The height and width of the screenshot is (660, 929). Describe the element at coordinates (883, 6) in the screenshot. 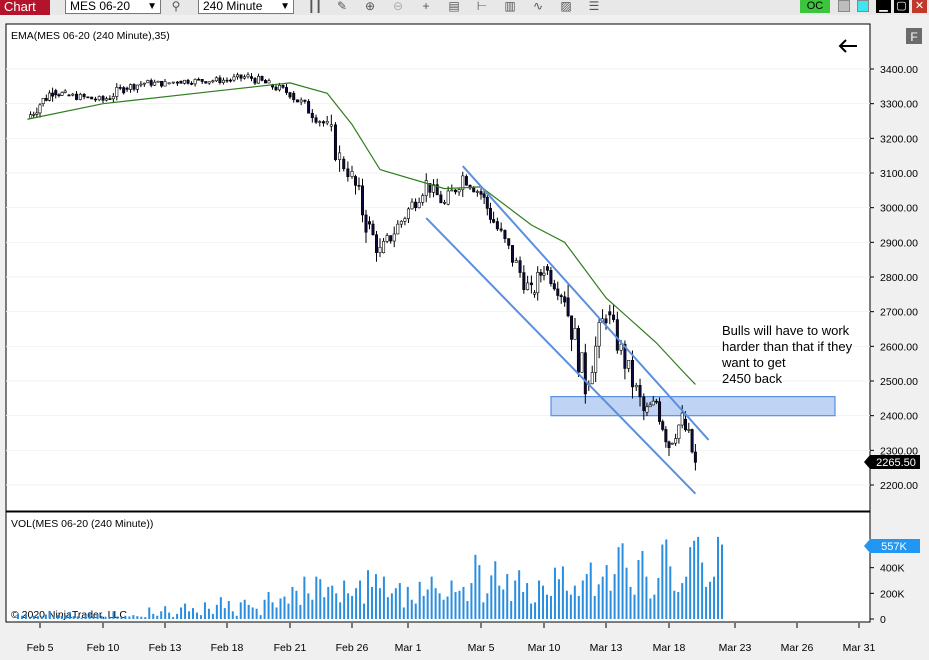

I see `minimize-icon: ▁` at that location.